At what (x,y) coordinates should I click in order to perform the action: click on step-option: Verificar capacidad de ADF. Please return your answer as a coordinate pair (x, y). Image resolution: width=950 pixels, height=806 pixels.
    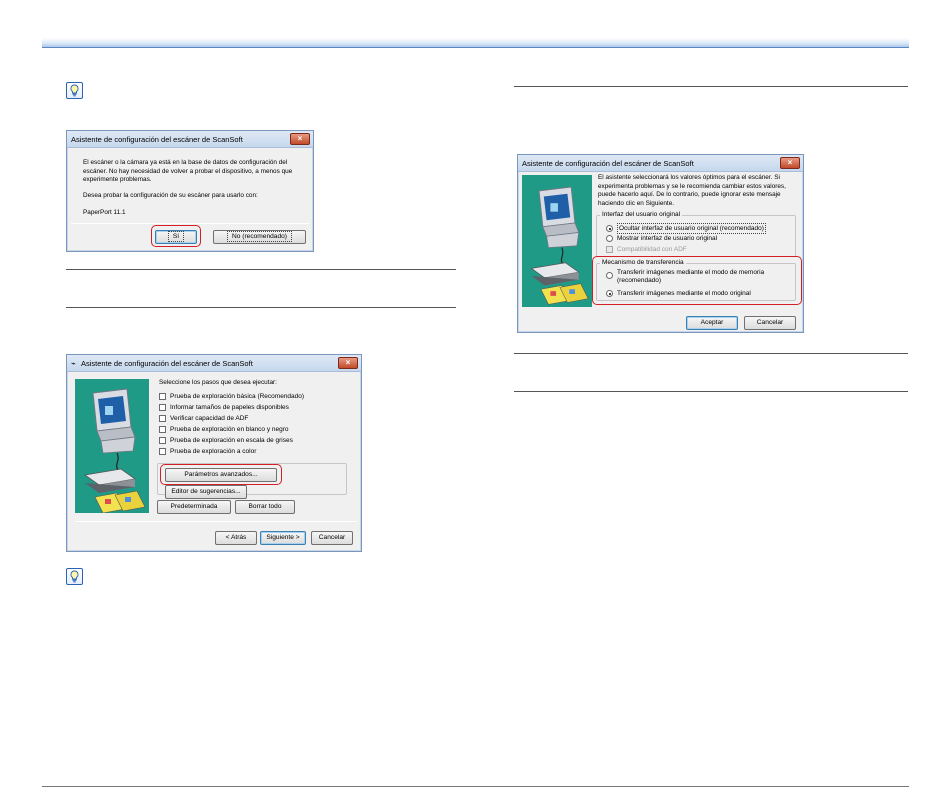
    Looking at the image, I should click on (203, 418).